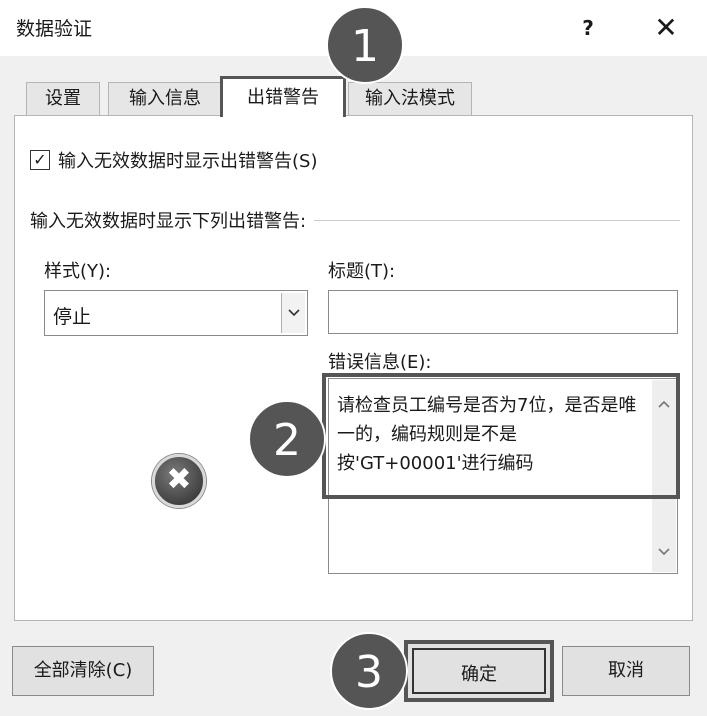 The height and width of the screenshot is (716, 707). Describe the element at coordinates (72, 317) in the screenshot. I see `style-select-value: 停止` at that location.